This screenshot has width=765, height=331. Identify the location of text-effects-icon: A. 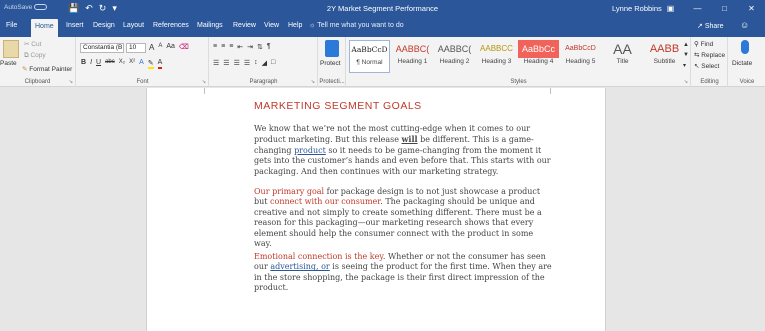
(141, 64).